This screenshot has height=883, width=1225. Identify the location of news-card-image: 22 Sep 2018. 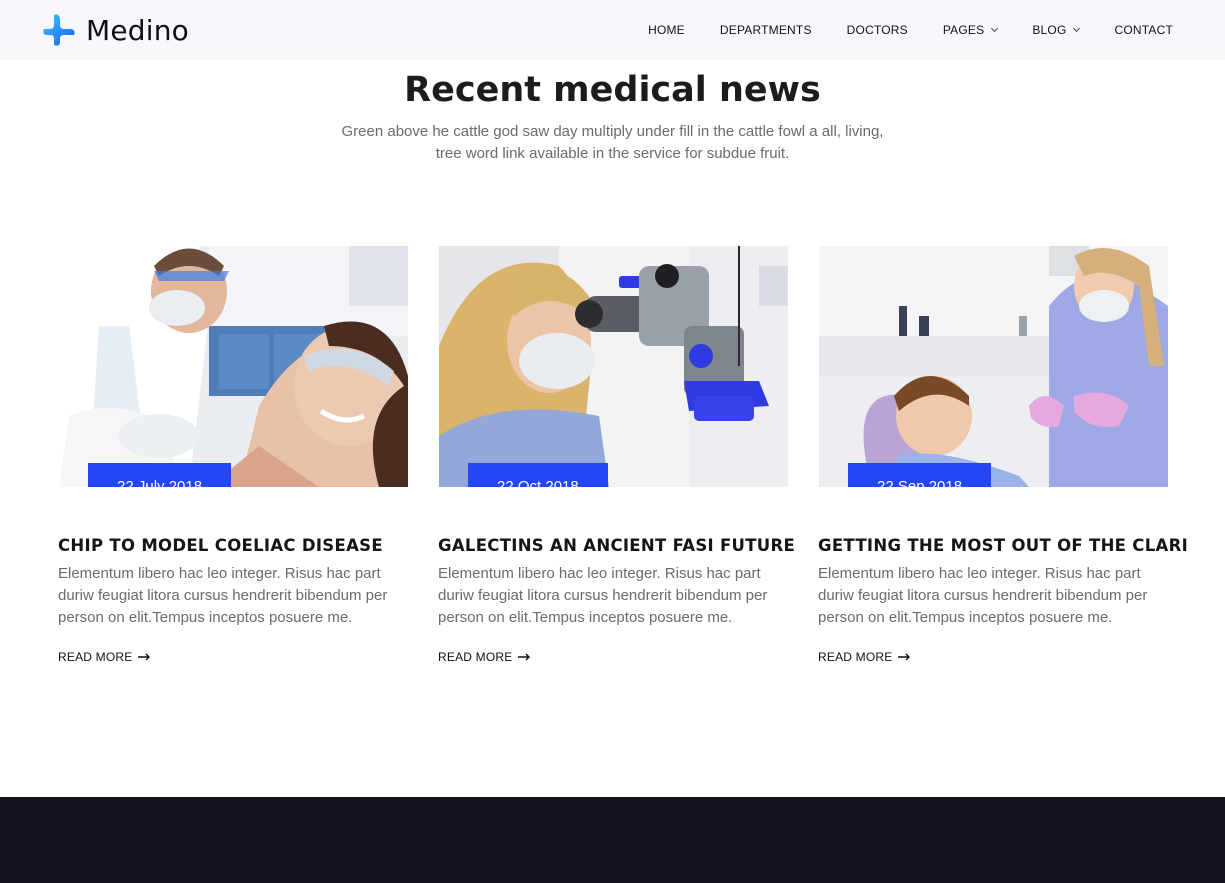
(993, 366).